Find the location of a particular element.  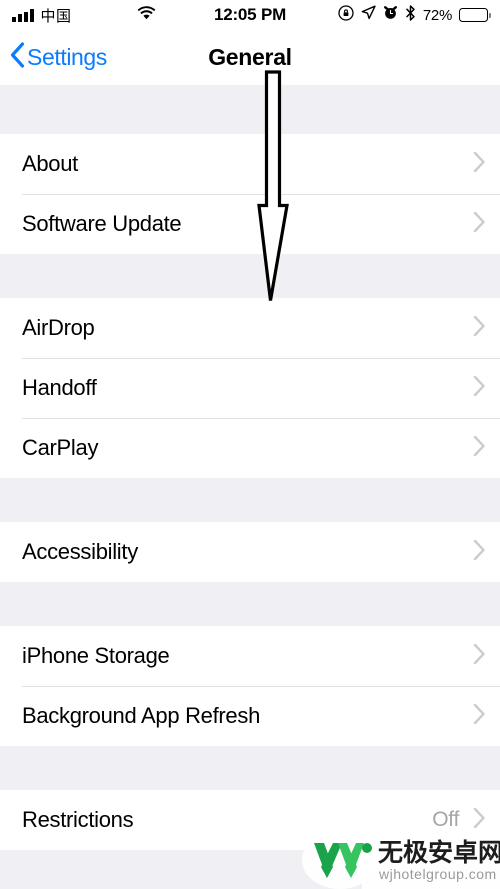

bluetooth-icon is located at coordinates (410, 15).